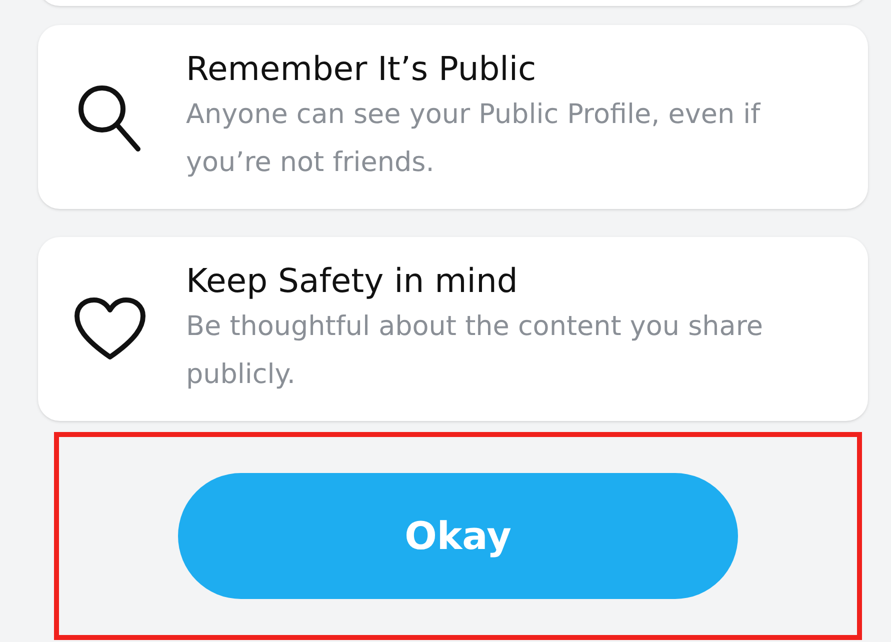 This screenshot has width=891, height=642. Describe the element at coordinates (475, 351) in the screenshot. I see `tip-description: Be thoughtful about the content you share publicly.` at that location.